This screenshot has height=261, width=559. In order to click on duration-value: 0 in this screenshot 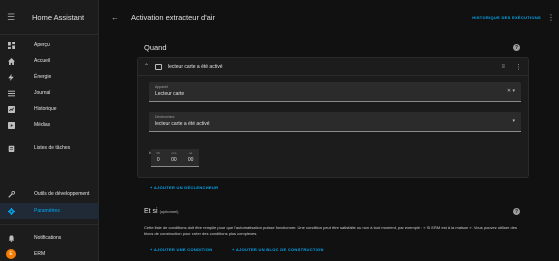, I will do `click(158, 160)`.